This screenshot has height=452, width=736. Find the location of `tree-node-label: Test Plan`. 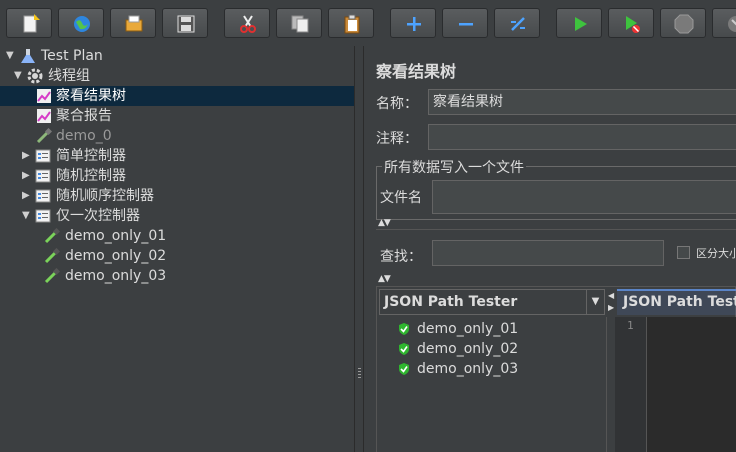

tree-node-label: Test Plan is located at coordinates (72, 56).